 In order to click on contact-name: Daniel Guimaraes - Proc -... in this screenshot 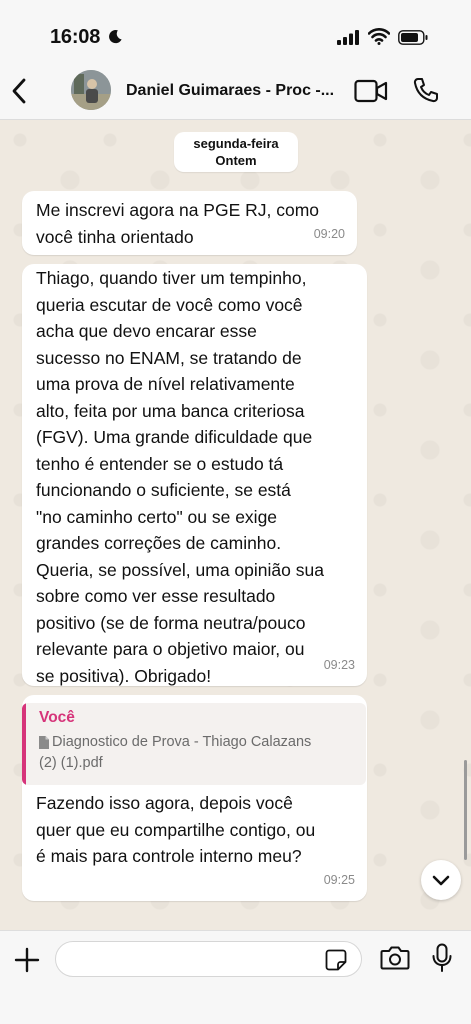, I will do `click(236, 91)`.